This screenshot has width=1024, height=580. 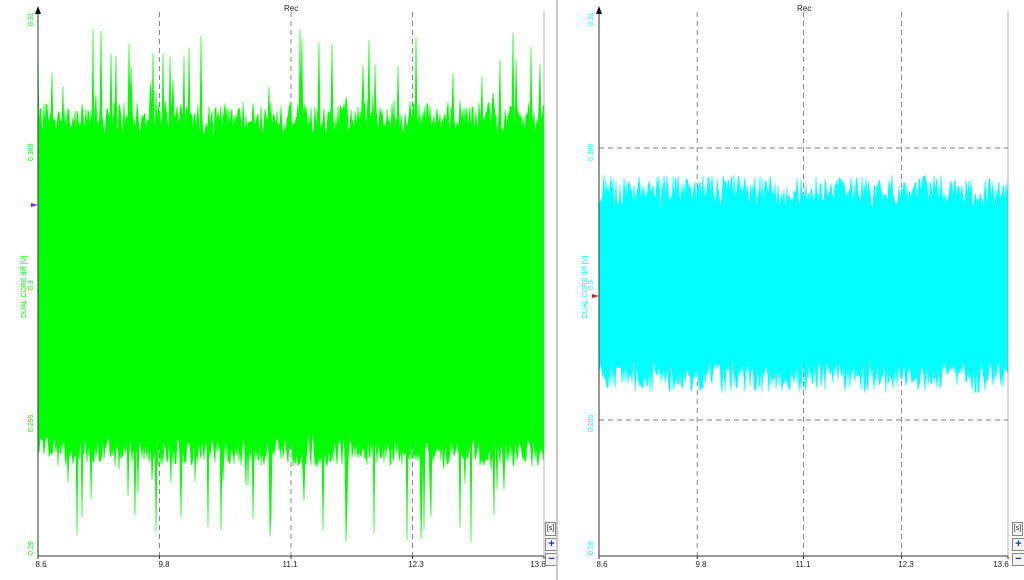 I want to click on right-y-tick: 0.3, so click(x=591, y=285).